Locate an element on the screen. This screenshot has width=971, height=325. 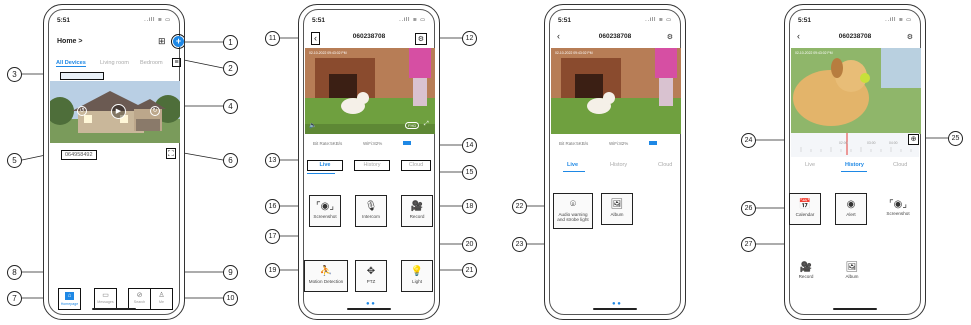
nav-homepage: ⌂ Homepage is located at coordinates (69, 299).